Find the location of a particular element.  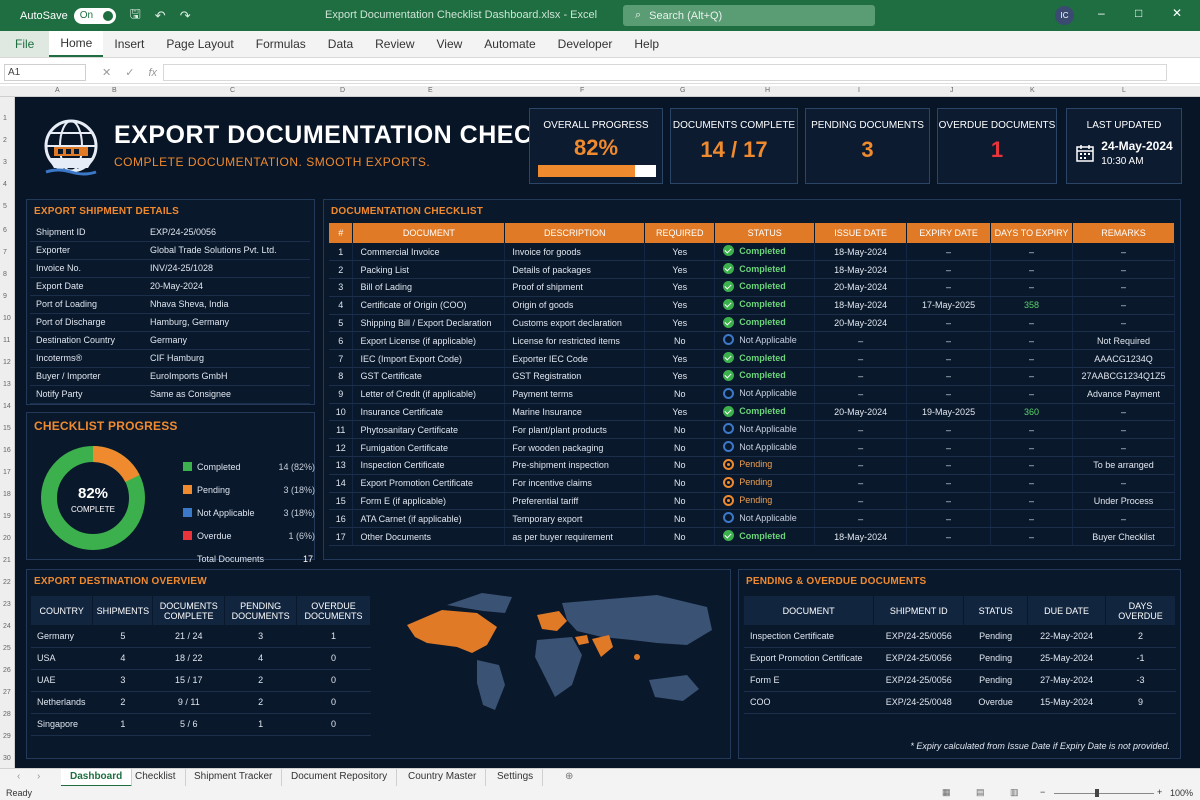

zoom-slider-handle is located at coordinates (1097, 793).